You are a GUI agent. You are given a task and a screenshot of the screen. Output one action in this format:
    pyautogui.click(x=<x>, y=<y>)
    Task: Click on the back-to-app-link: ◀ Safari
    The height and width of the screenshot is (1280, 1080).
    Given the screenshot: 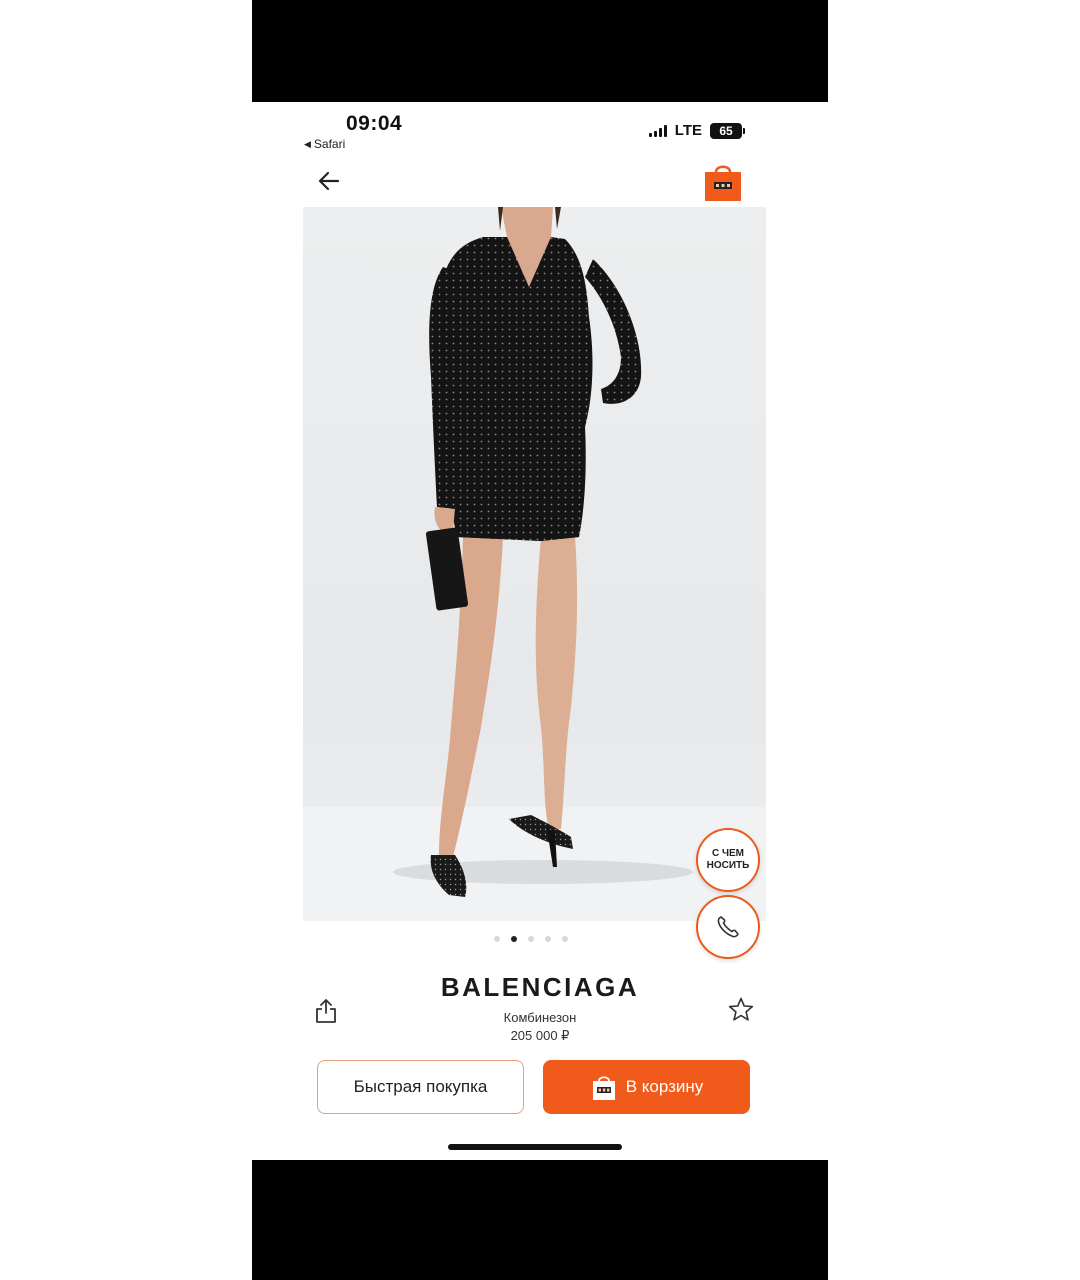 What is the action you would take?
    pyautogui.click(x=324, y=144)
    